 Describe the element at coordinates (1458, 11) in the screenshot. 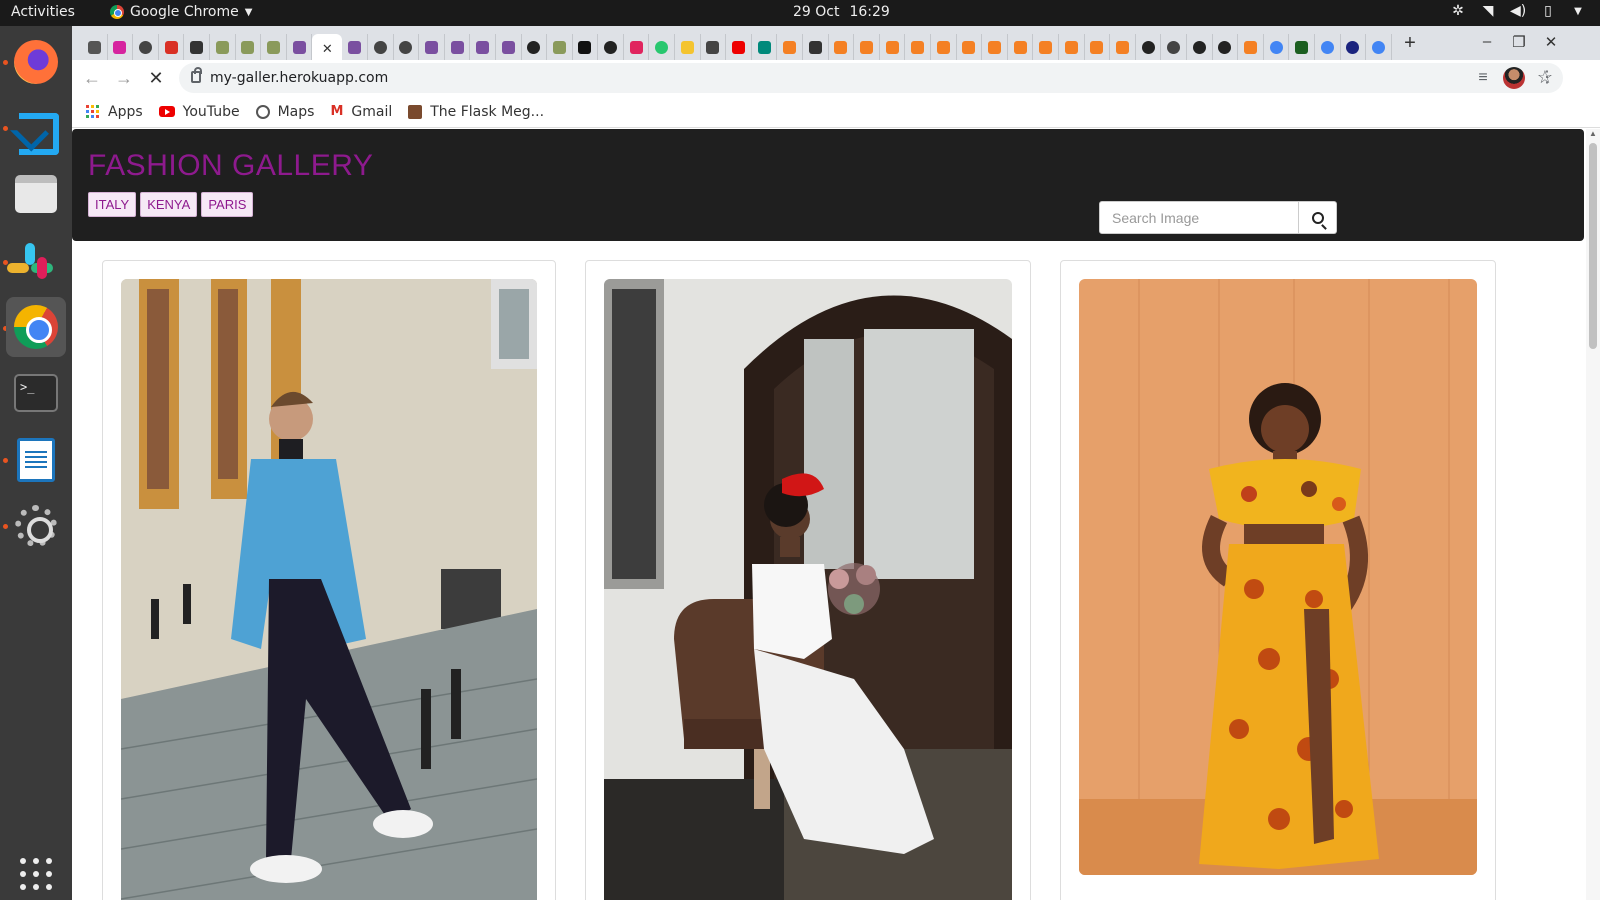

I see `slack-tray-icon: ✲` at that location.